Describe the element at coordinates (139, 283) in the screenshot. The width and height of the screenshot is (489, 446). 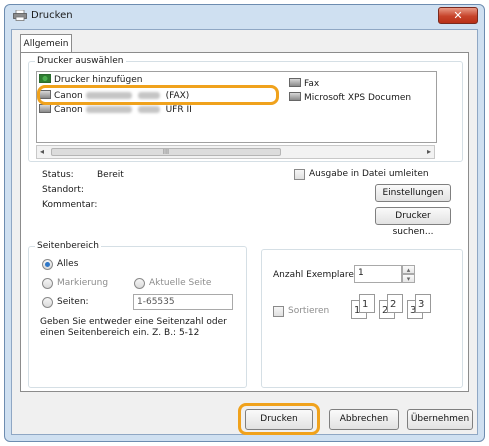
I see `current-page-radio` at that location.